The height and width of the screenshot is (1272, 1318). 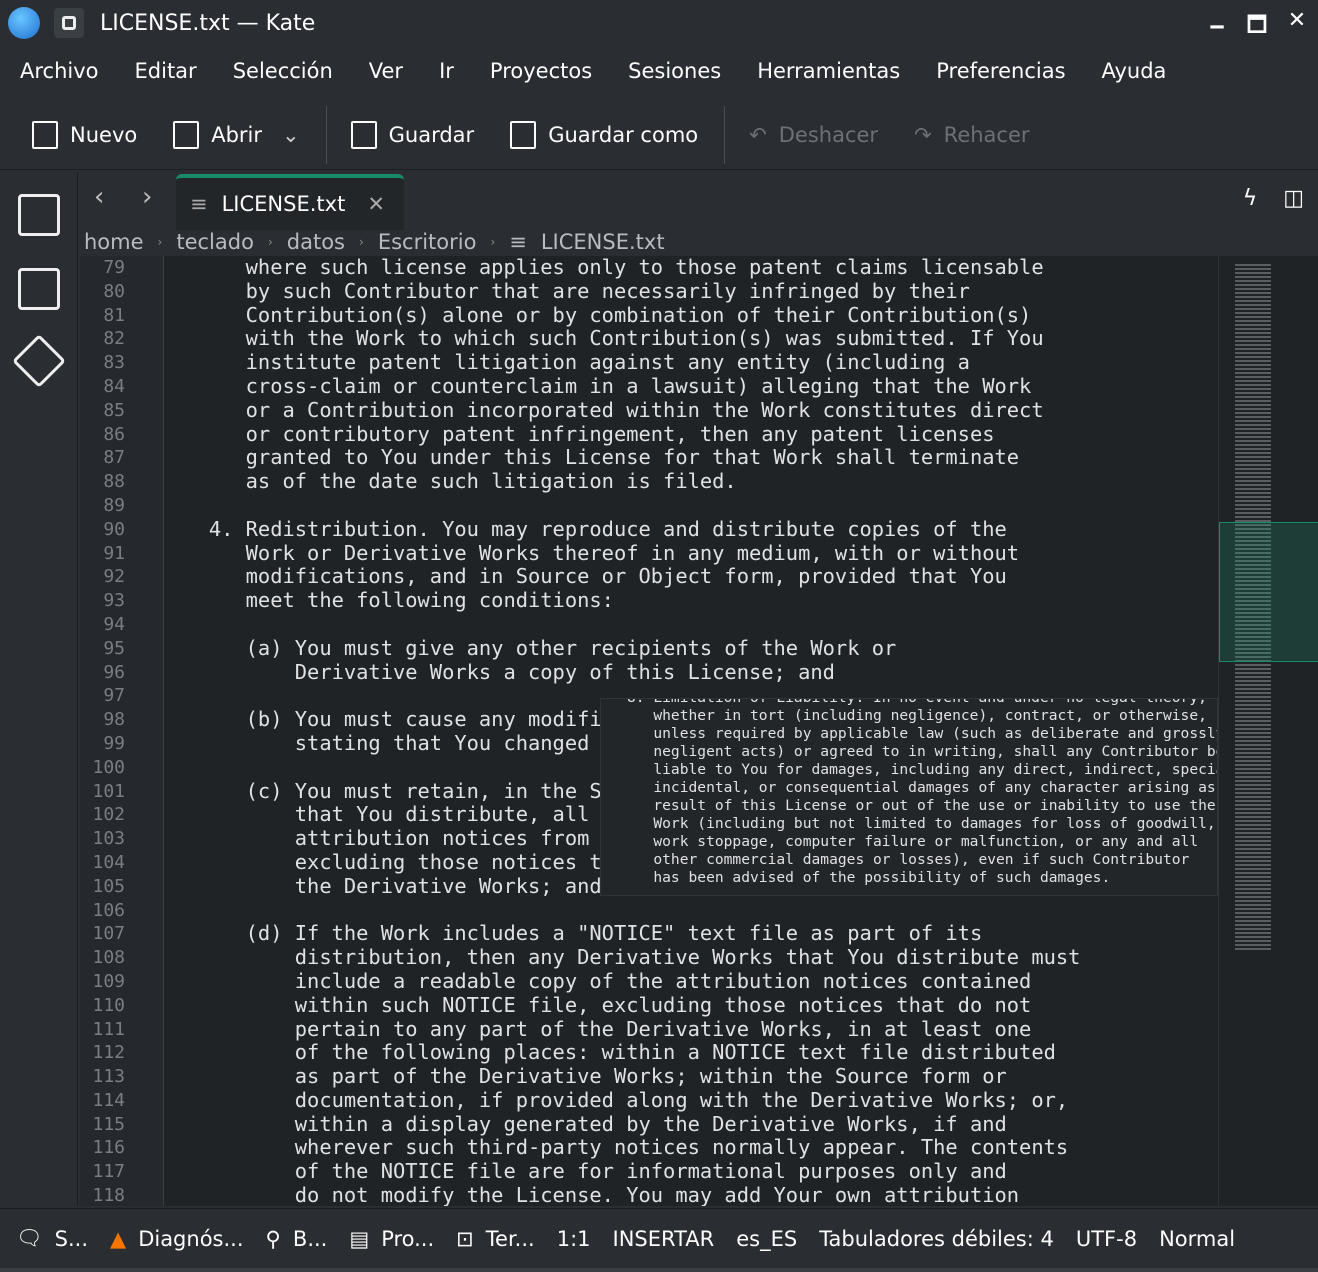 What do you see at coordinates (386, 71) in the screenshot?
I see `menu-item-ver: Ver` at bounding box center [386, 71].